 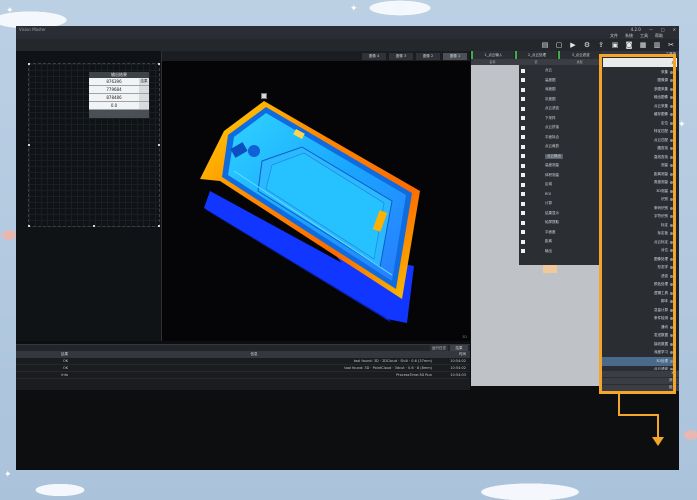 I want to click on module-item-label: 高度图, so click(x=550, y=79).